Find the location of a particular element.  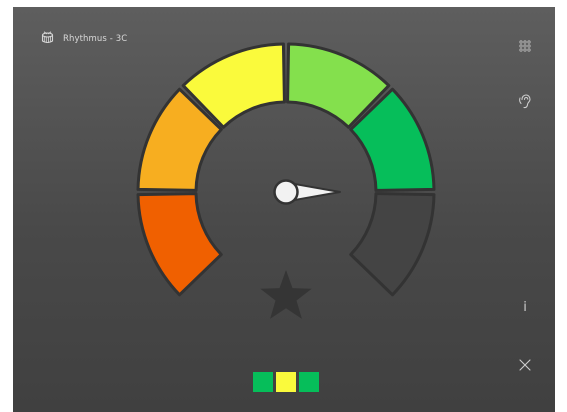

result-indicator is located at coordinates (286, 382).